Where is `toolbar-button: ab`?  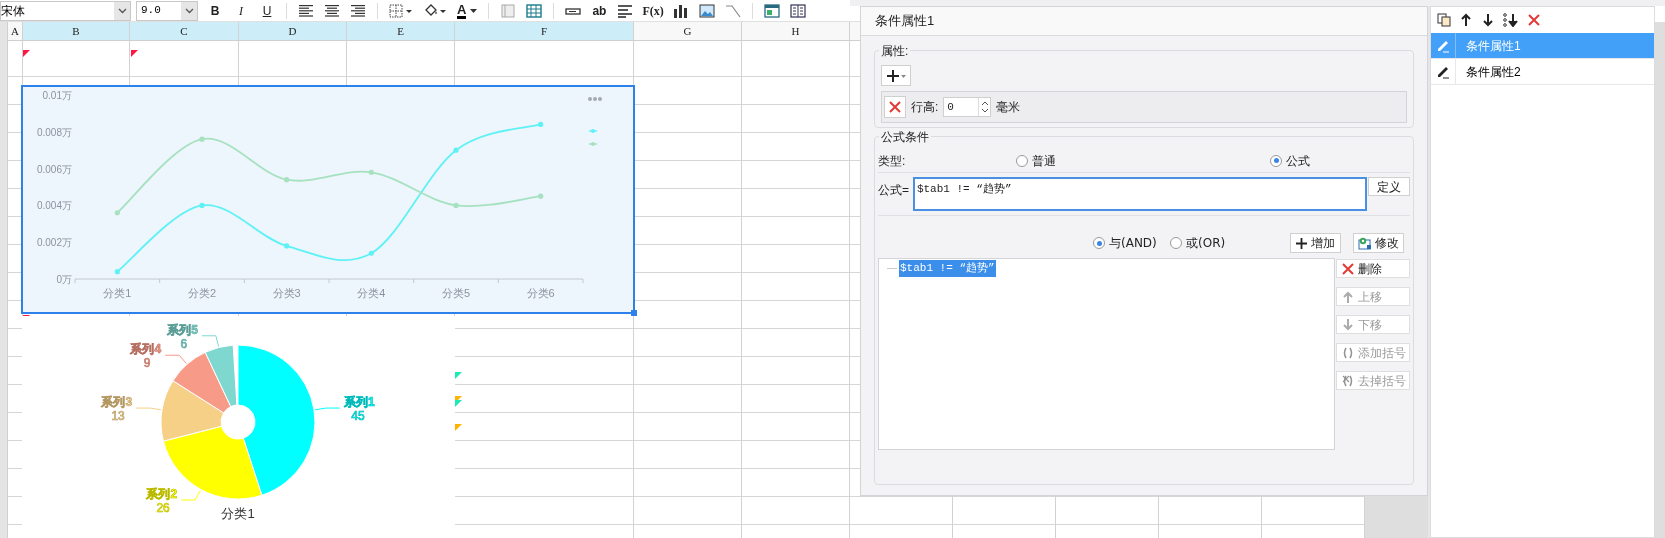 toolbar-button: ab is located at coordinates (599, 10).